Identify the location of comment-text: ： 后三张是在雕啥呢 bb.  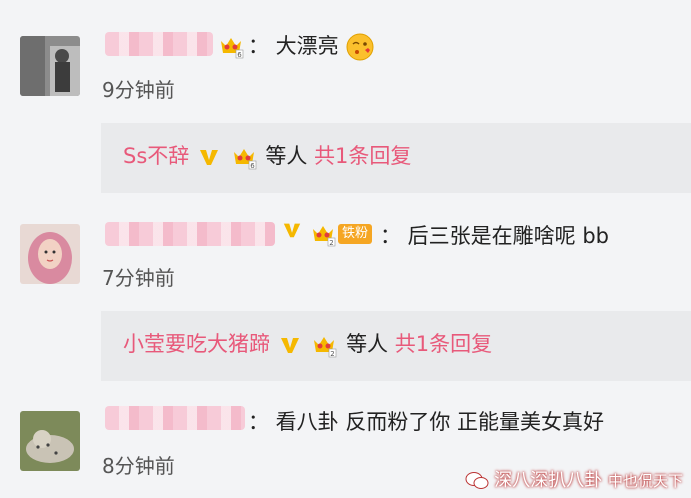
(495, 236).